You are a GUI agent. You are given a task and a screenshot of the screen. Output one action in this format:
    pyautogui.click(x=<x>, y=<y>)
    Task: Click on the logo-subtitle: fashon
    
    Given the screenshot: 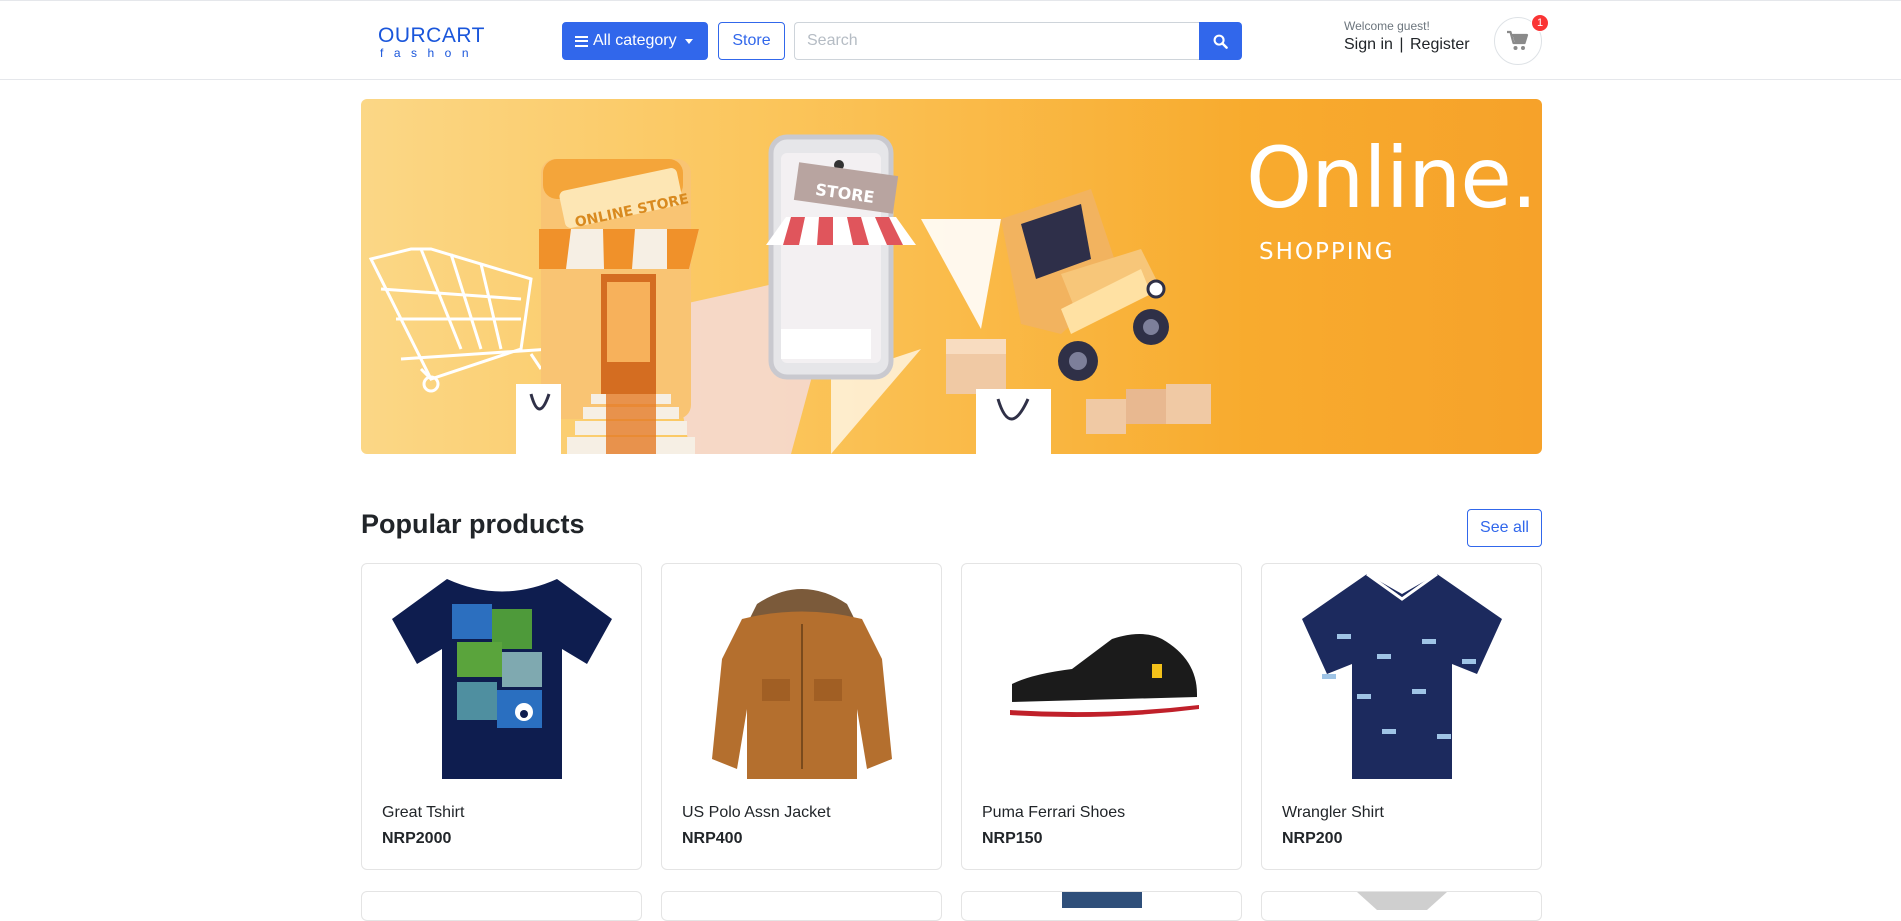 What is the action you would take?
    pyautogui.click(x=430, y=53)
    